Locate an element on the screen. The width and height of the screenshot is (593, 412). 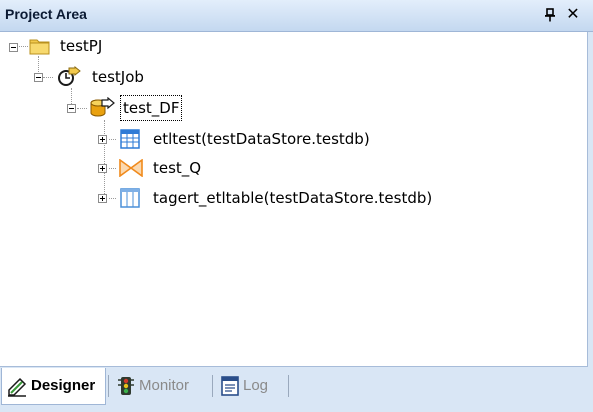
tree-node-label: test_DF is located at coordinates (151, 108).